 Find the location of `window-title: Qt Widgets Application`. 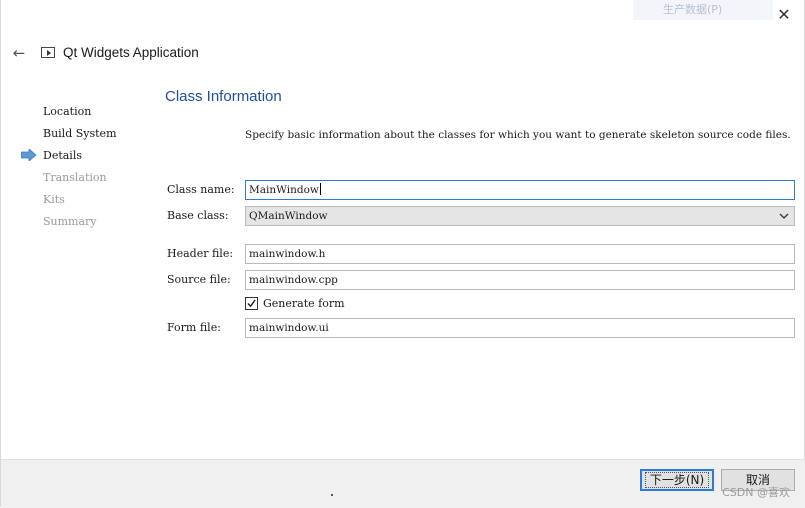

window-title: Qt Widgets Application is located at coordinates (131, 52).